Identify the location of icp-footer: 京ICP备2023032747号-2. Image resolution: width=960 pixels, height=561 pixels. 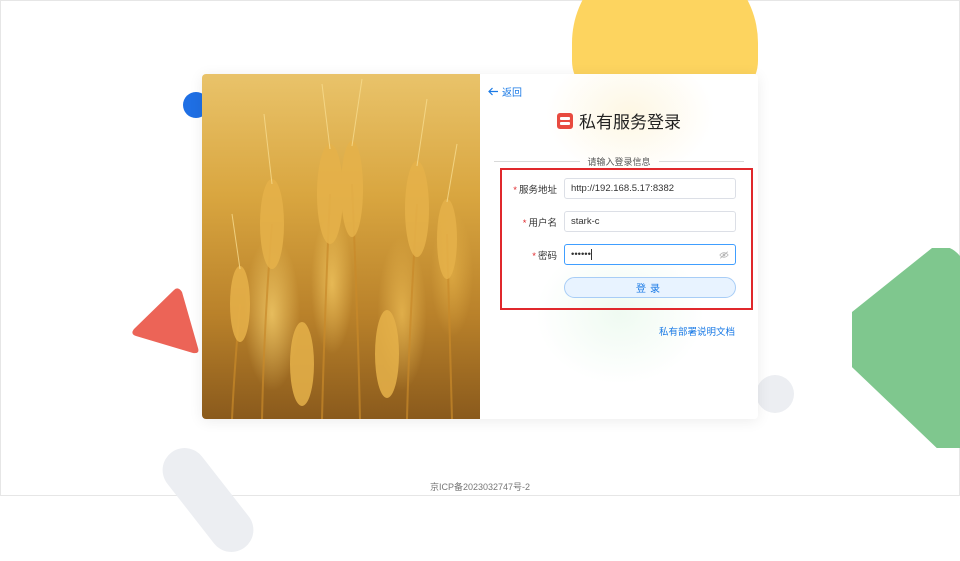
(480, 486).